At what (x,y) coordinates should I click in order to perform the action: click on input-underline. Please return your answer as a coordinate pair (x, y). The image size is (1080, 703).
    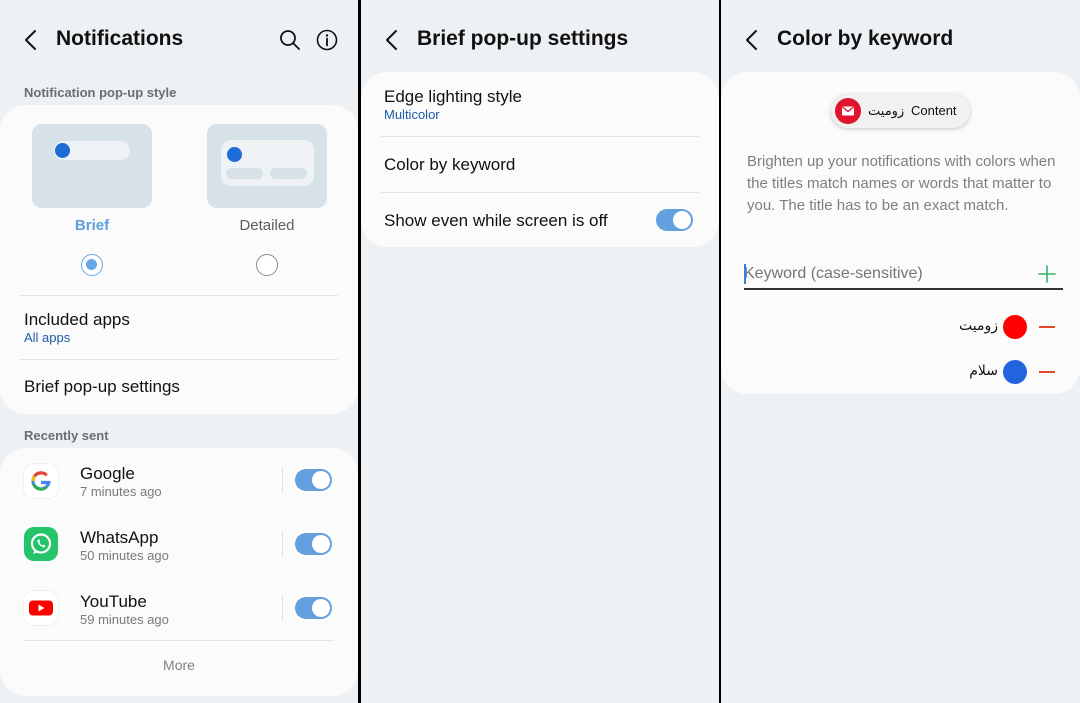
    Looking at the image, I should click on (903, 289).